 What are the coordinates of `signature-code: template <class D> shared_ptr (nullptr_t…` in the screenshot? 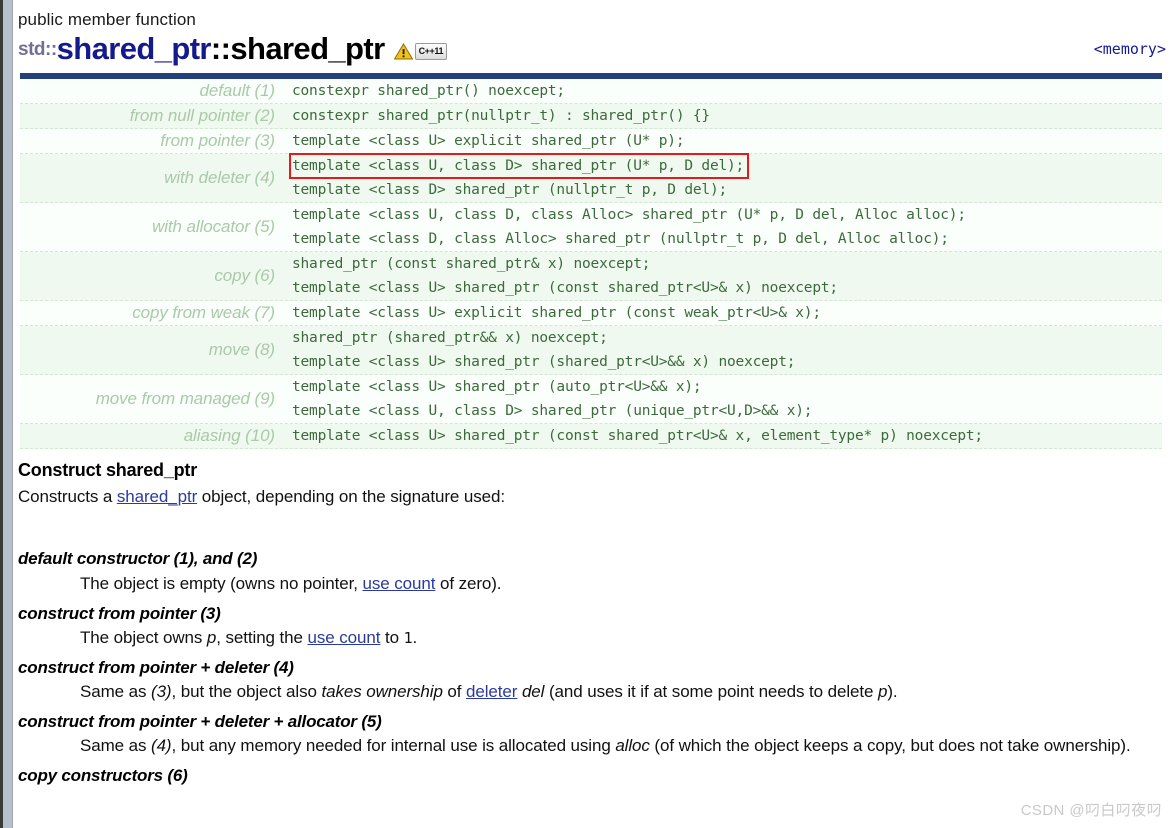 It's located at (510, 189).